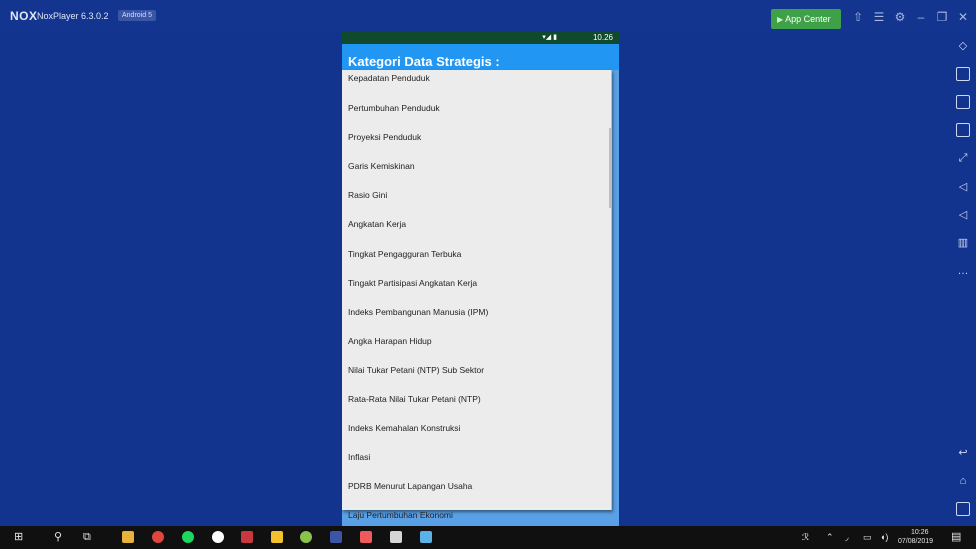  I want to click on list-item: Laju Pertumbuhan Ekonomi, so click(476, 516).